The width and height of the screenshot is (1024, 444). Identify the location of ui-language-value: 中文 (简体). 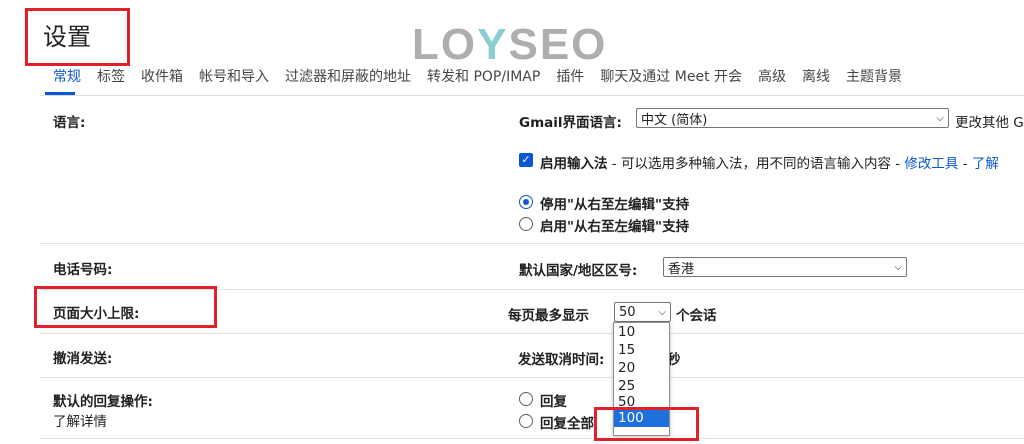
(674, 120).